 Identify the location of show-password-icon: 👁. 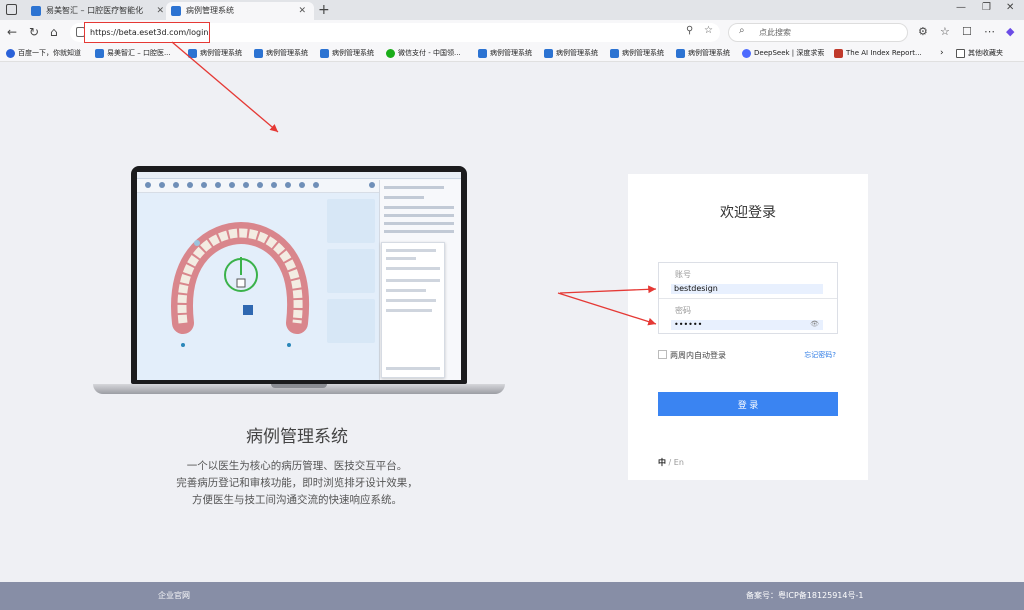
(814, 324).